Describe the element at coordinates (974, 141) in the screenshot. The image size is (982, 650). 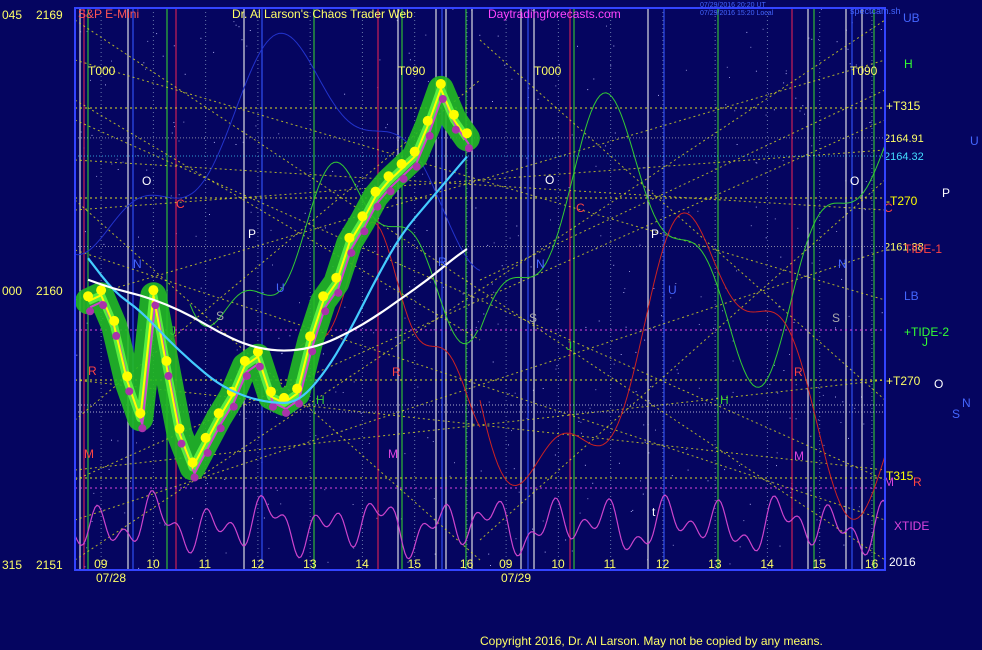
I see `cycle-label: U` at that location.